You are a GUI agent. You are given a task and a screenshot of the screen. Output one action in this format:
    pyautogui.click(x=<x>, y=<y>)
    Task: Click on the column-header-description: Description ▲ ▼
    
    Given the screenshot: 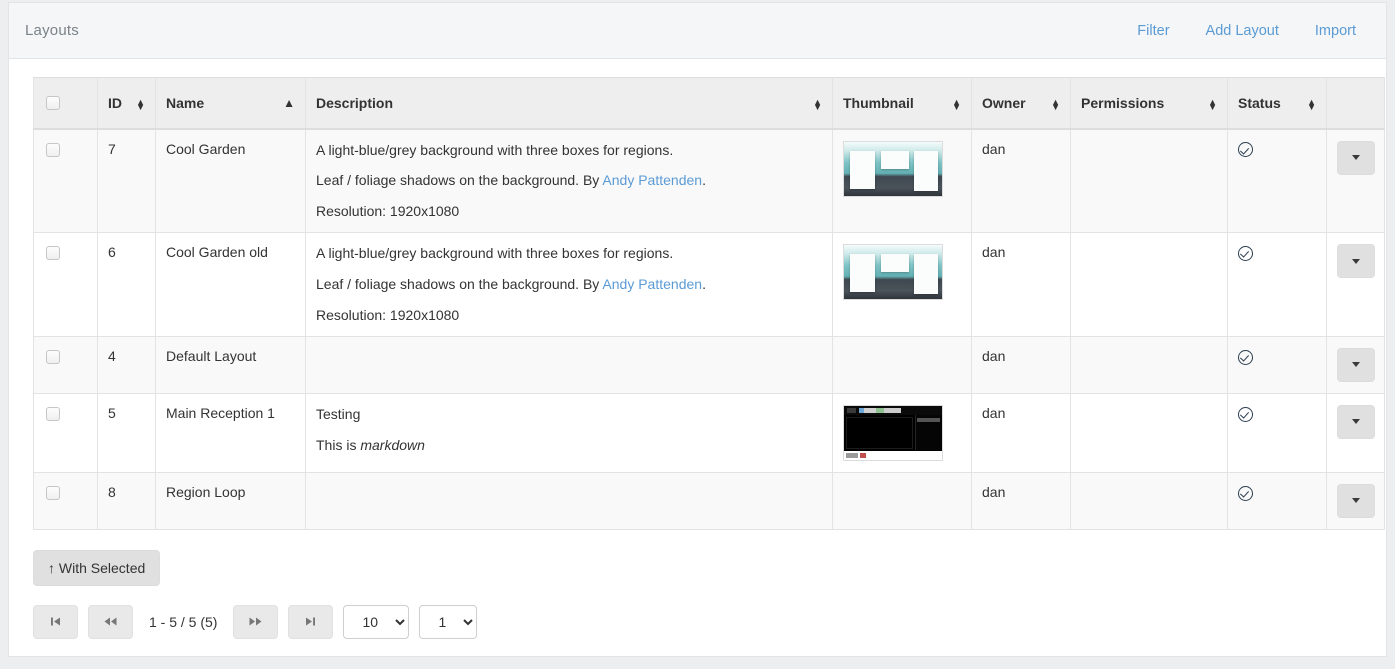 What is the action you would take?
    pyautogui.click(x=569, y=103)
    